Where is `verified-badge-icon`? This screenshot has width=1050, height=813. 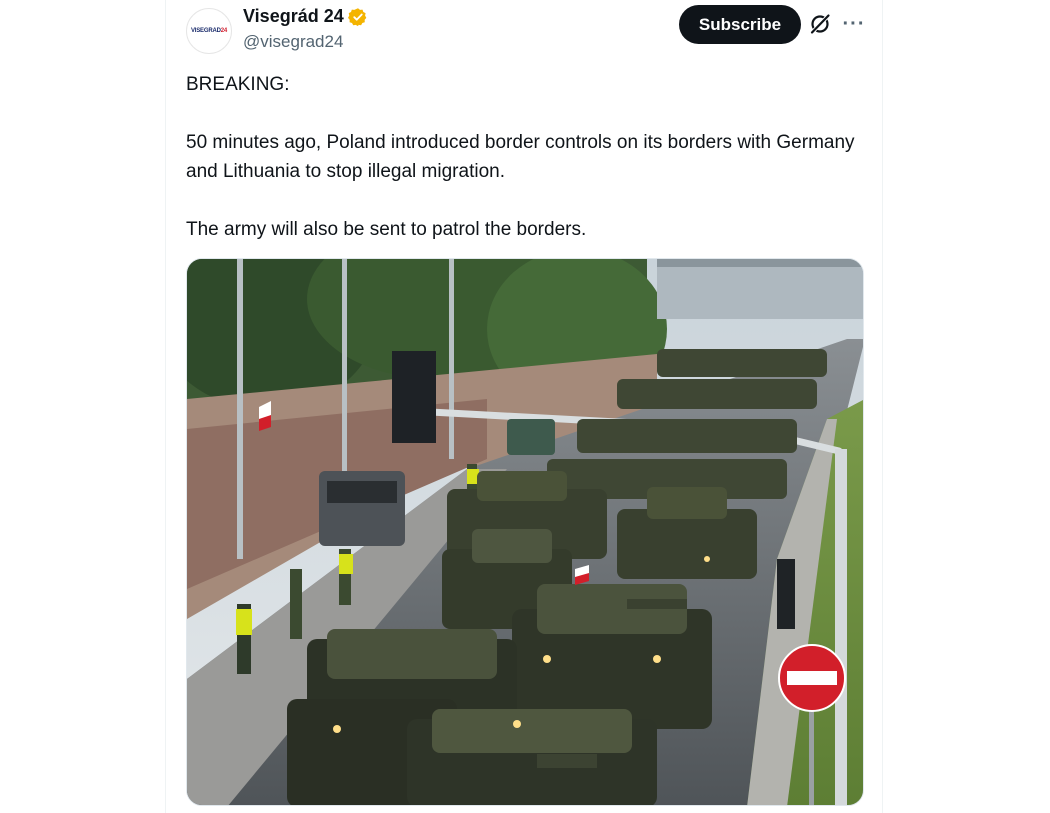
verified-badge-icon is located at coordinates (357, 16).